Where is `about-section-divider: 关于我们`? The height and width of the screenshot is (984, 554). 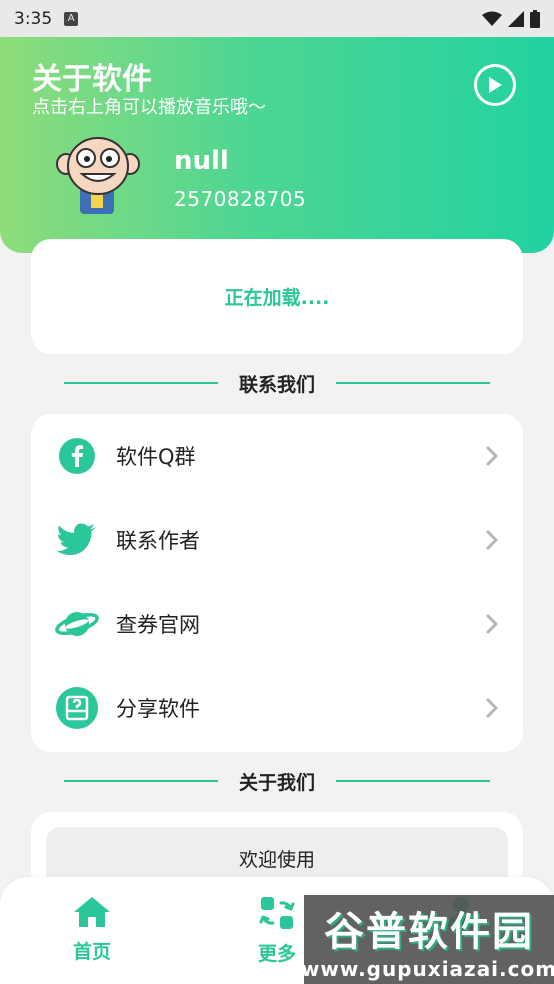 about-section-divider: 关于我们 is located at coordinates (277, 781).